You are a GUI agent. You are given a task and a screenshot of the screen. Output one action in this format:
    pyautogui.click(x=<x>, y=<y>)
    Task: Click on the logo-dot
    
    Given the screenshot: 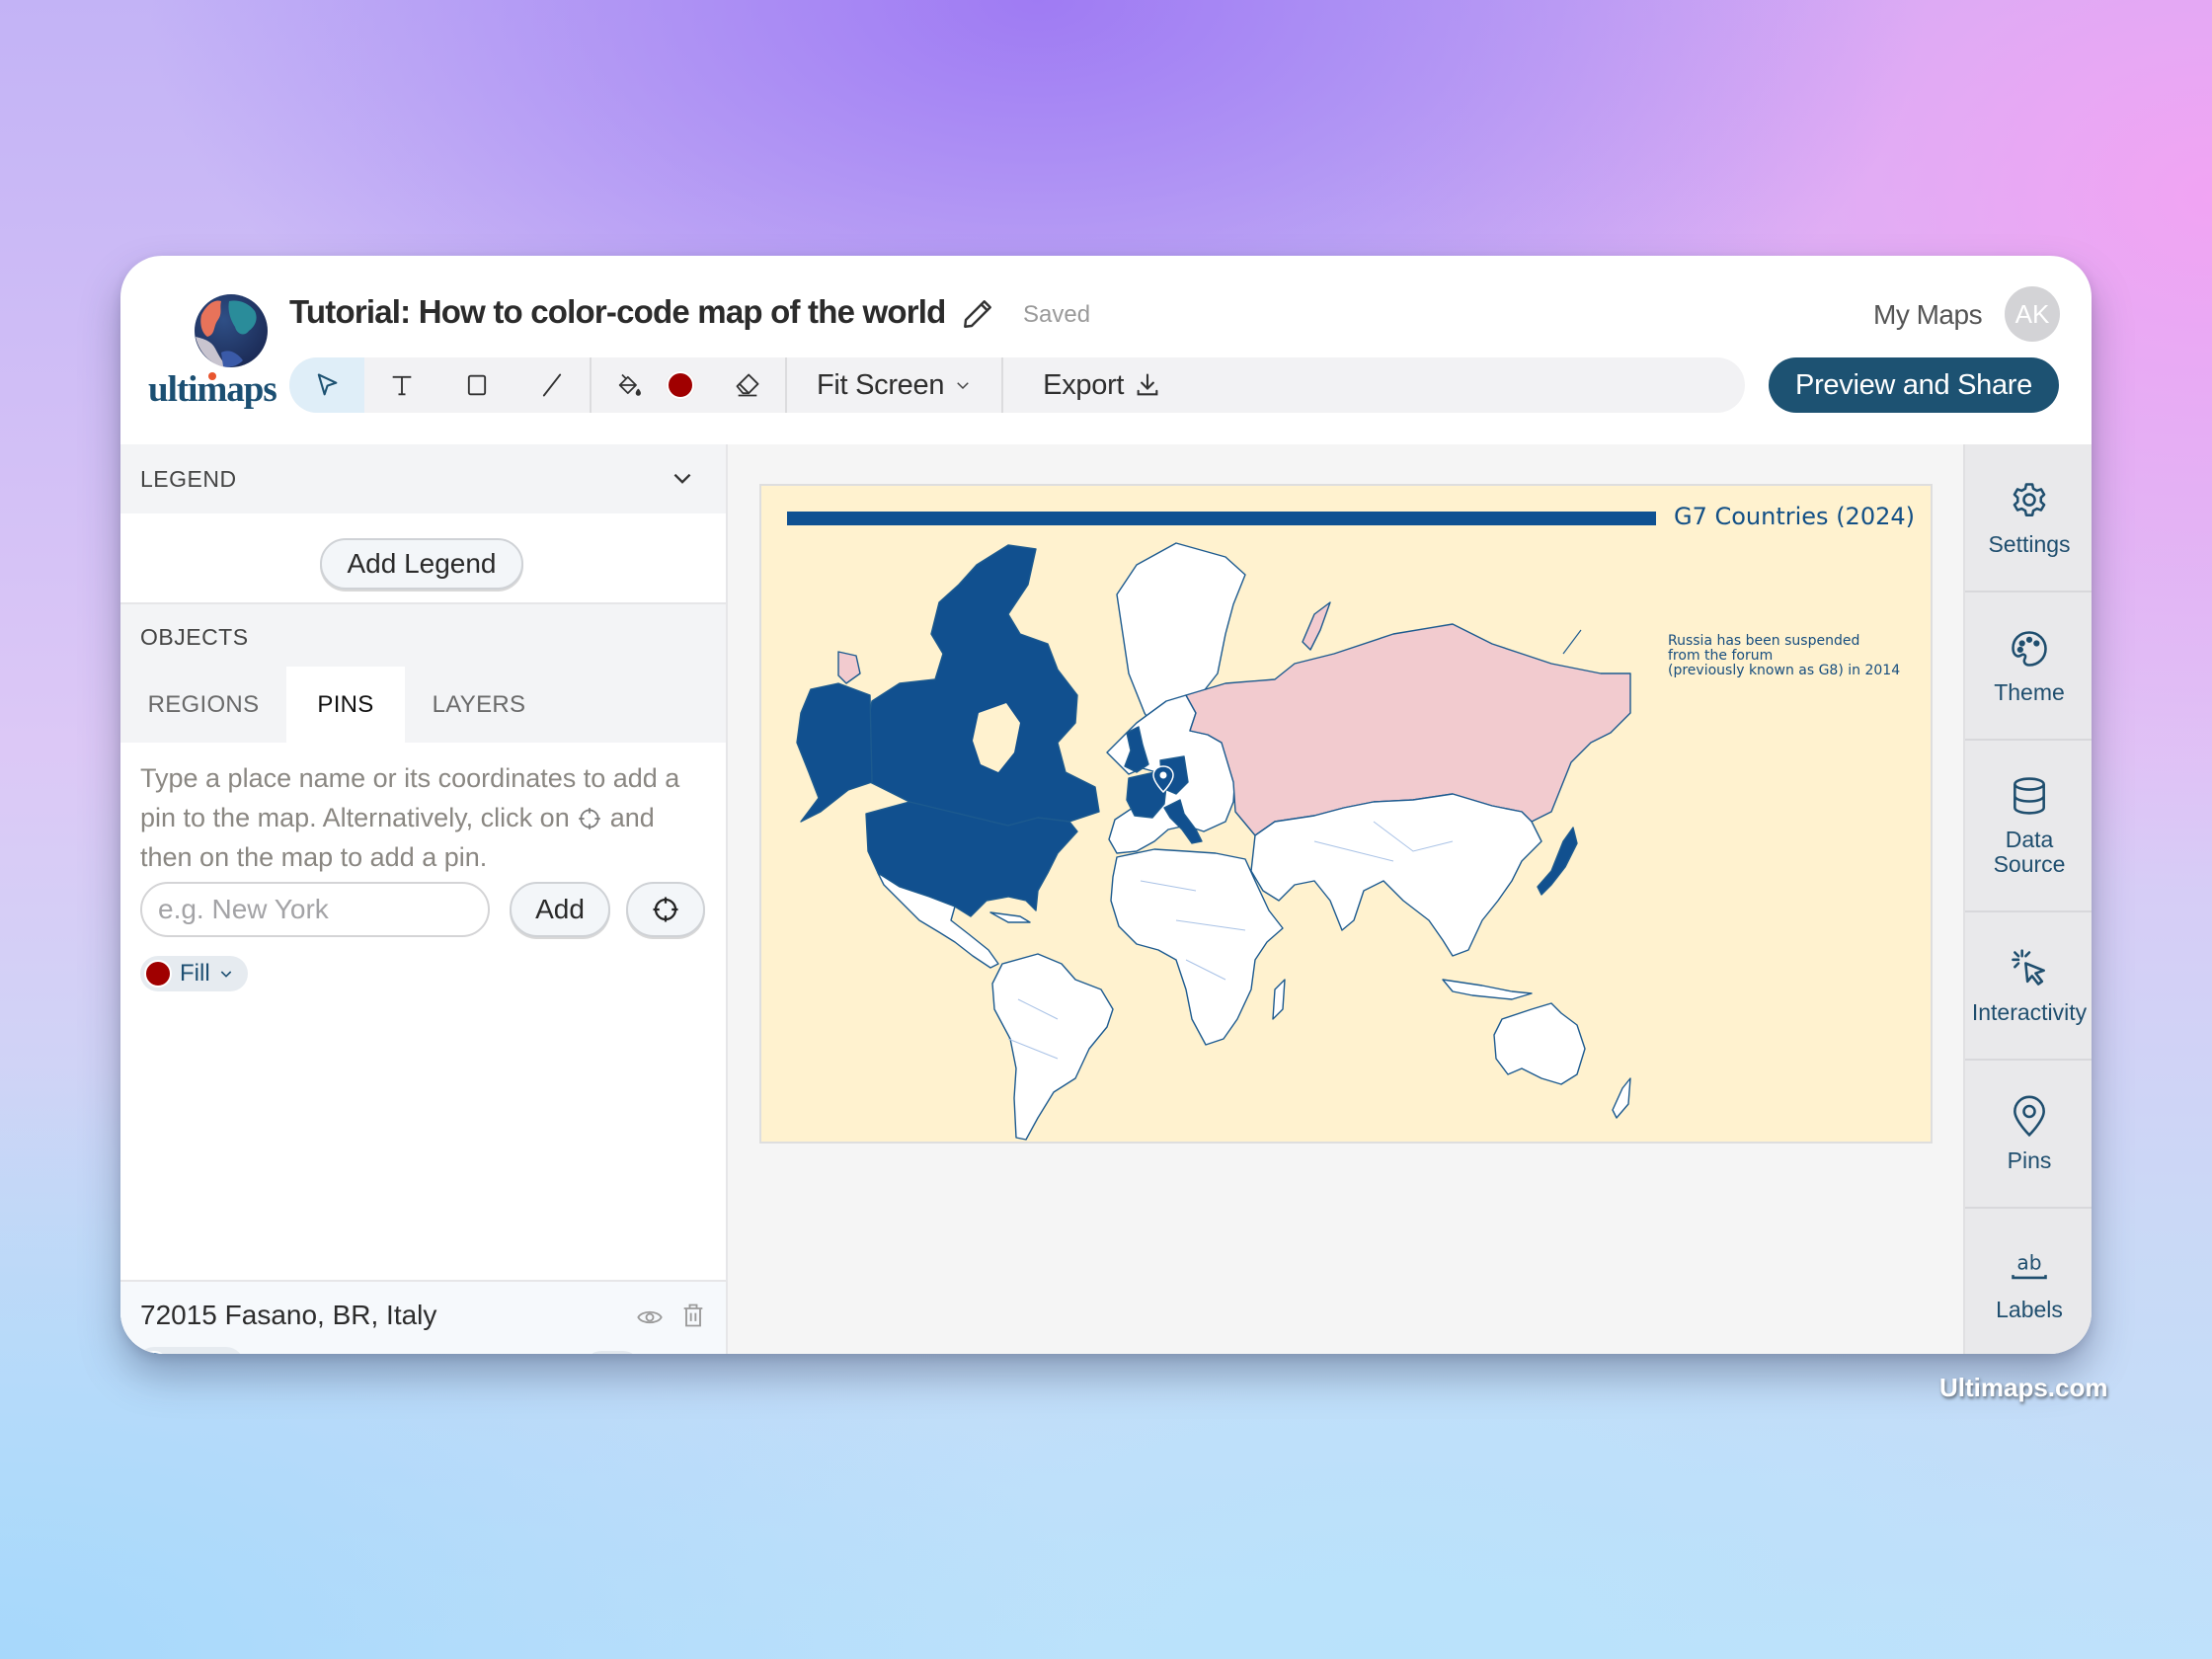 What is the action you would take?
    pyautogui.click(x=212, y=376)
    